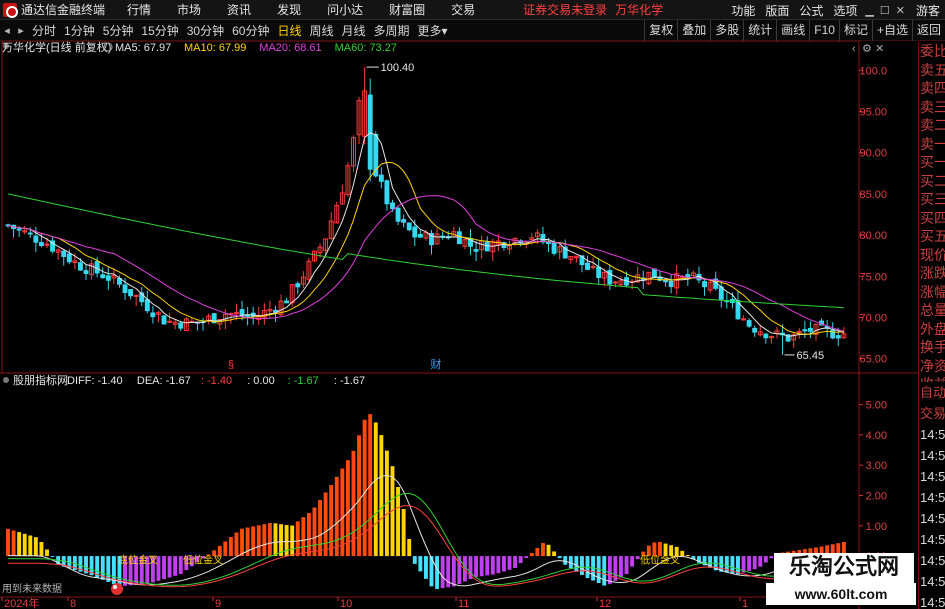 Image resolution: width=945 pixels, height=609 pixels. I want to click on more-label: 更多, so click(429, 30).